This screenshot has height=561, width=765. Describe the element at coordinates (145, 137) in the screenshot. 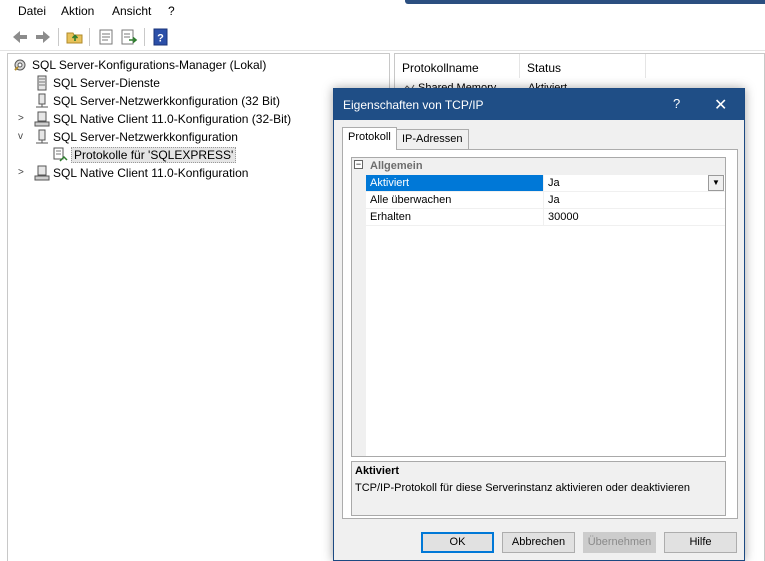

I see `tree-item-label: SQL Server-Netzwerkkonfiguration` at that location.